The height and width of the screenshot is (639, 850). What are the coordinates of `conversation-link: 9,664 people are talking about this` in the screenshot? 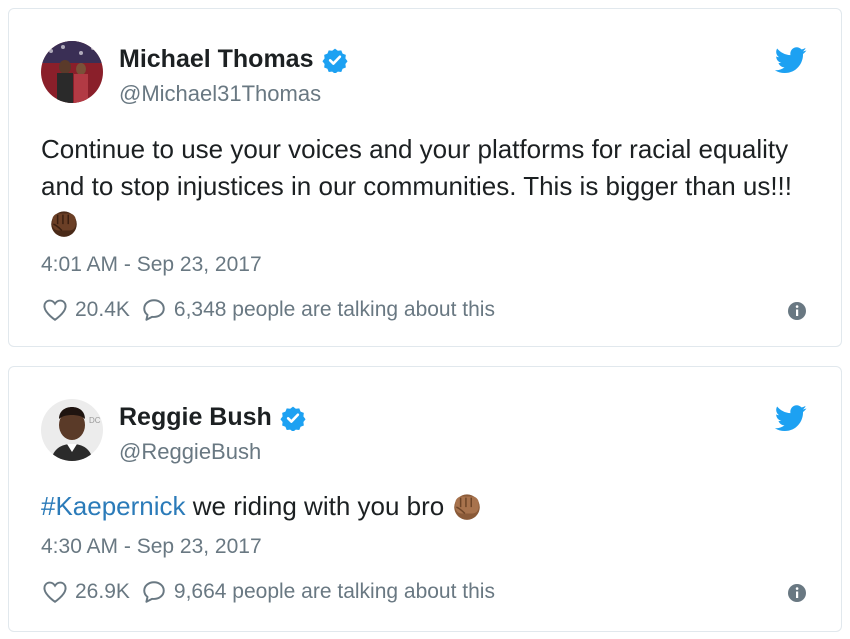 It's located at (334, 592).